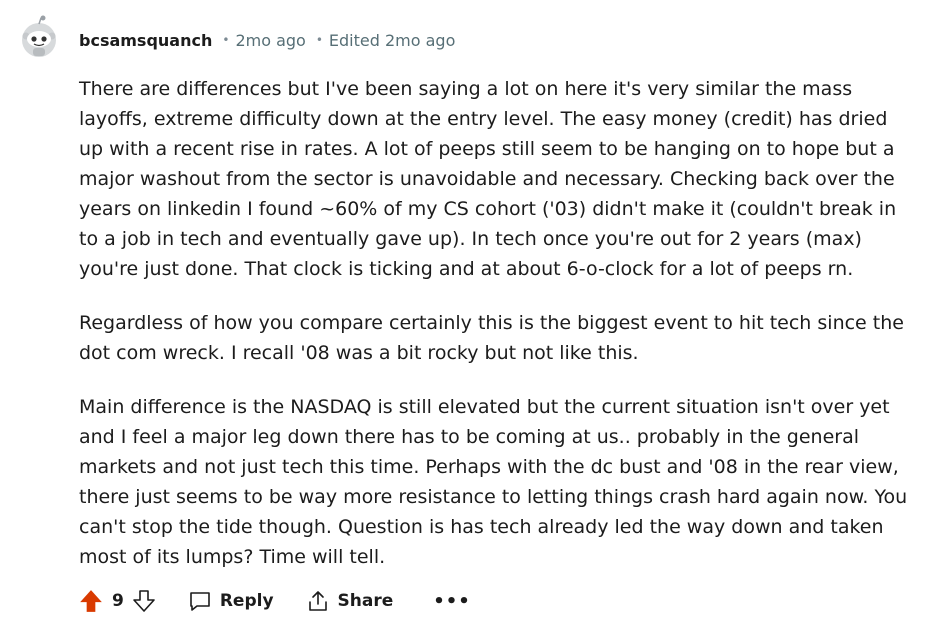 The image size is (933, 641). Describe the element at coordinates (452, 601) in the screenshot. I see `ellipsis-icon: •••` at that location.